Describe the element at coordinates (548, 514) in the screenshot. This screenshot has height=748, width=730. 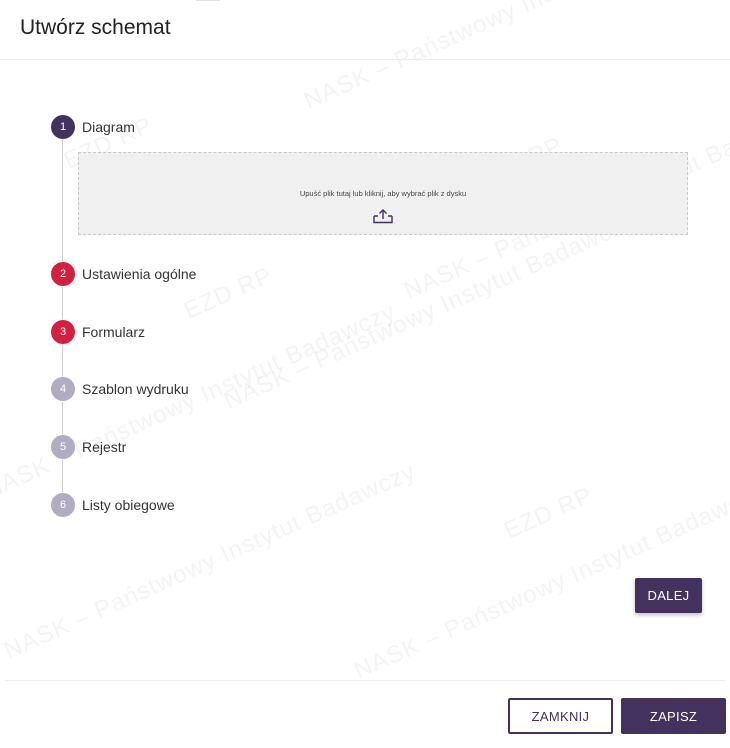
I see `watermark-logo: EZD RP` at that location.